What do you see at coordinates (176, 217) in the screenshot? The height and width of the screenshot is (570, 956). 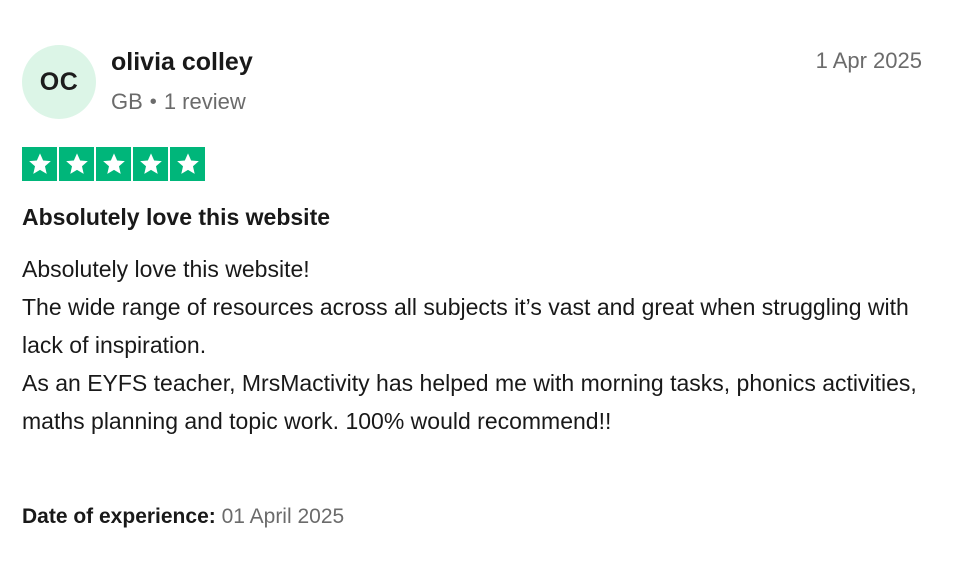 I see `review-title: Absolutely love this website` at bounding box center [176, 217].